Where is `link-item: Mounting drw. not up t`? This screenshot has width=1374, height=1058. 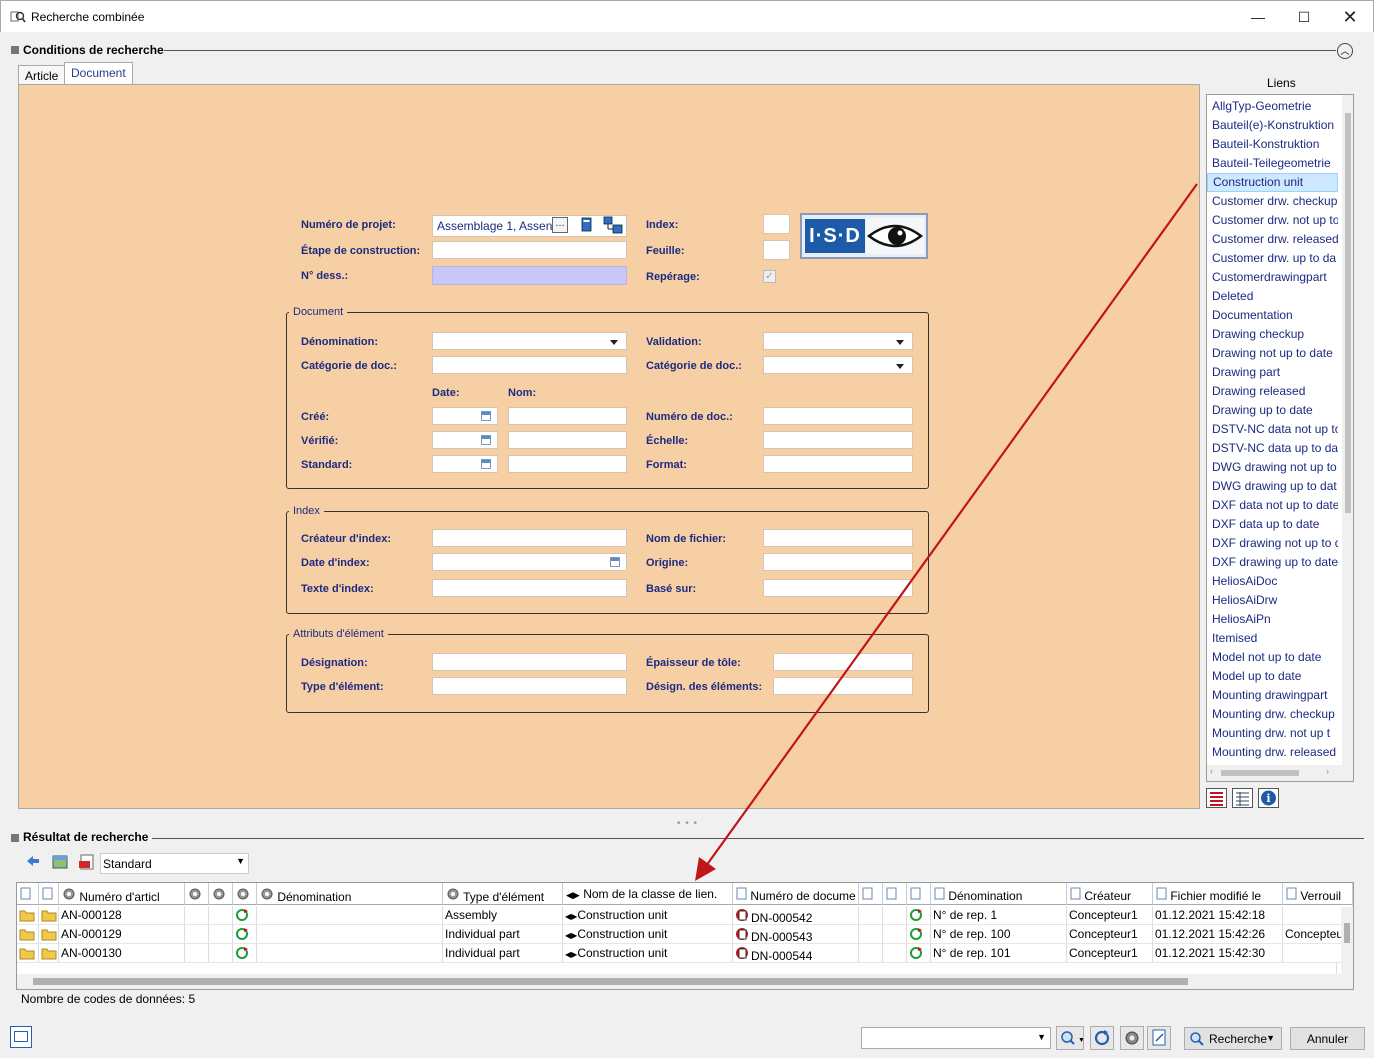 link-item: Mounting drw. not up t is located at coordinates (1272, 733).